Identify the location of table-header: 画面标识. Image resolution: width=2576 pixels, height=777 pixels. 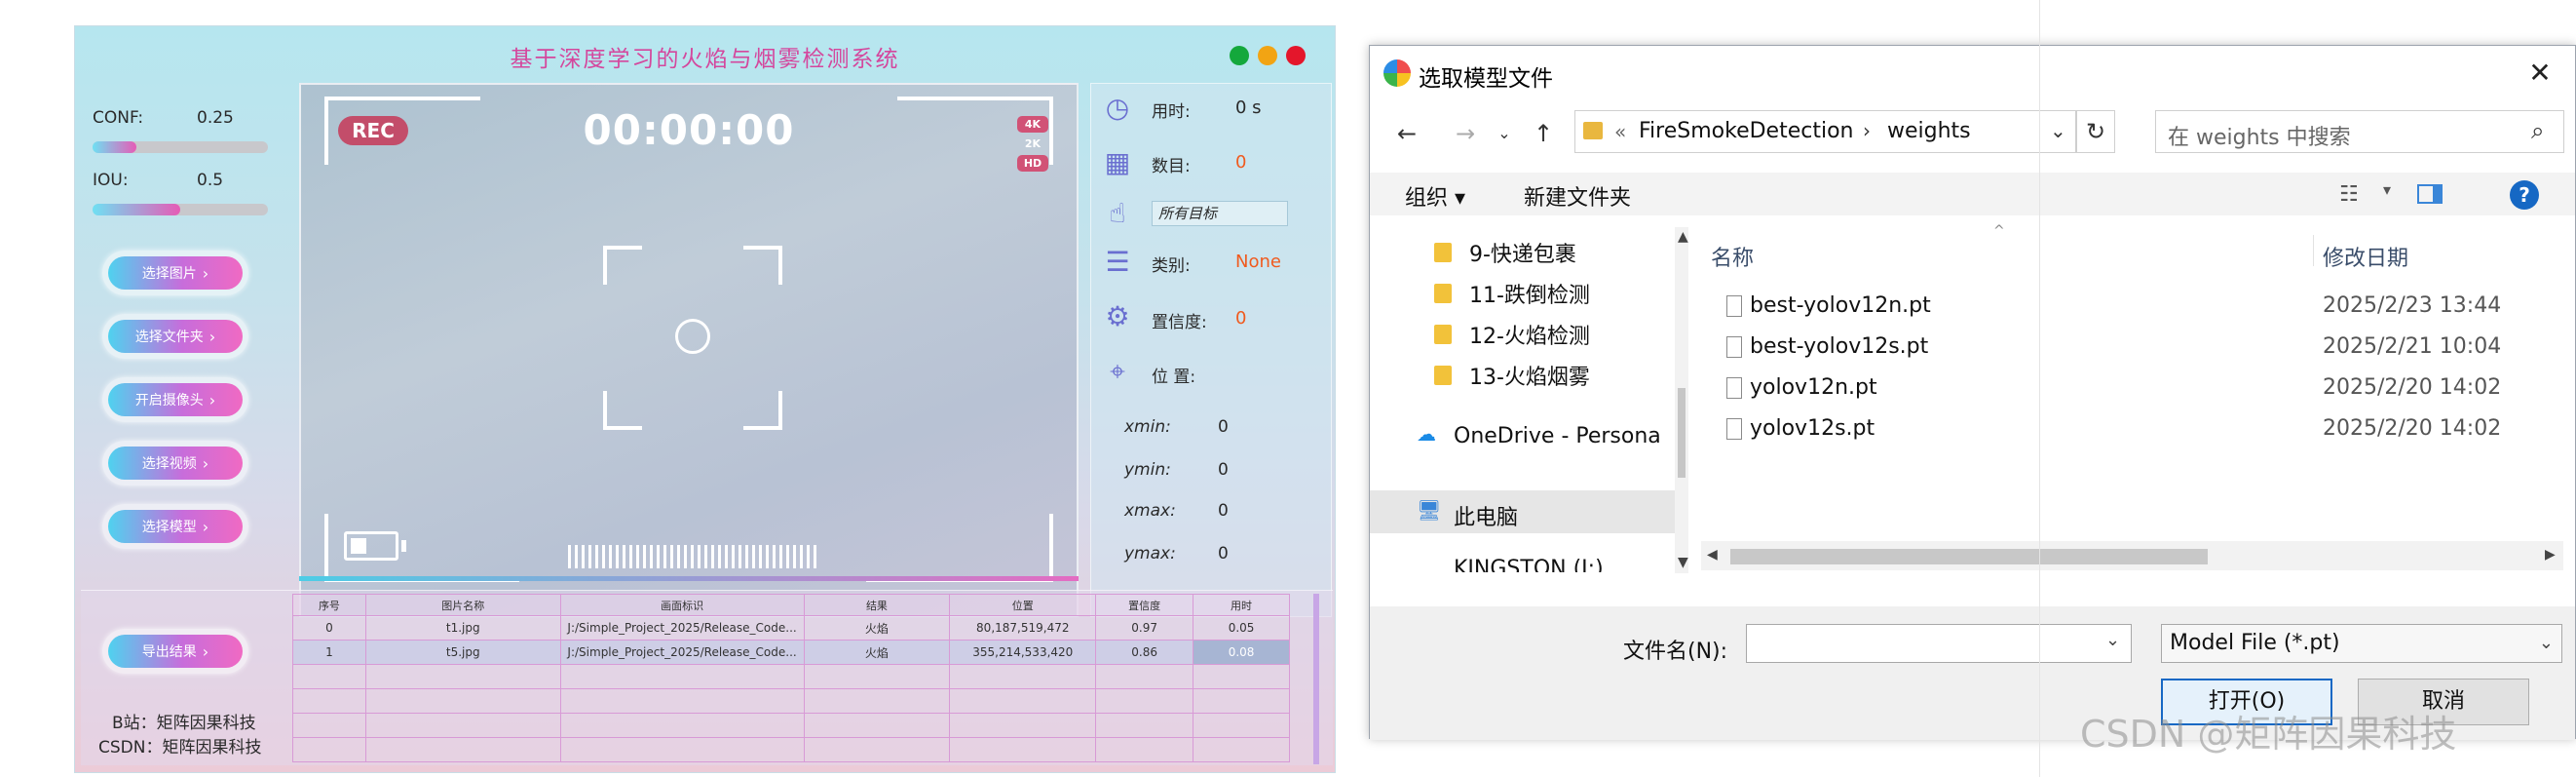
(682, 605).